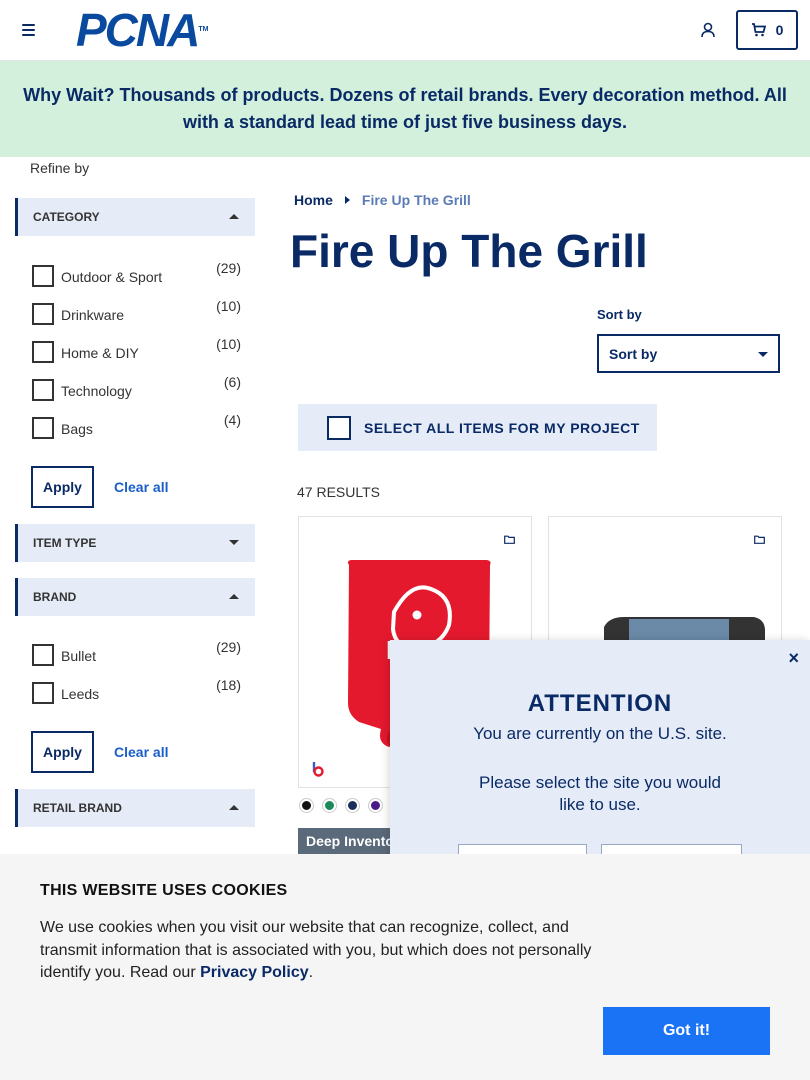 Image resolution: width=810 pixels, height=1080 pixels. What do you see at coordinates (350, 841) in the screenshot?
I see `deep-inventory-badge: Deep Invento` at bounding box center [350, 841].